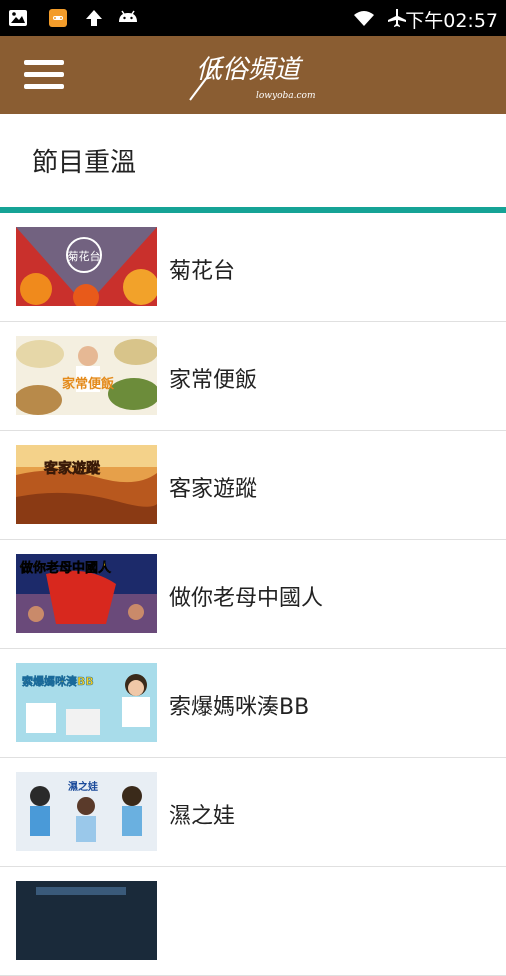  What do you see at coordinates (72, 468) in the screenshot?
I see `svg-text: 客家遊蹤` at bounding box center [72, 468].